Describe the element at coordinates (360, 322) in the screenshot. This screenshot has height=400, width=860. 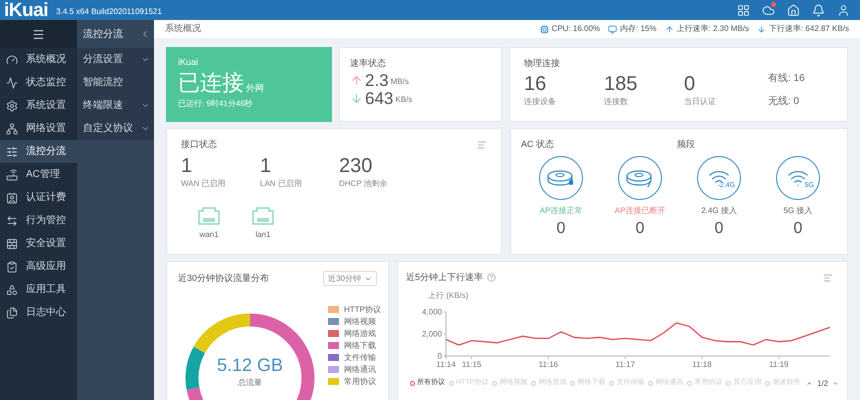
I see `legend-label: 网络视频` at that location.